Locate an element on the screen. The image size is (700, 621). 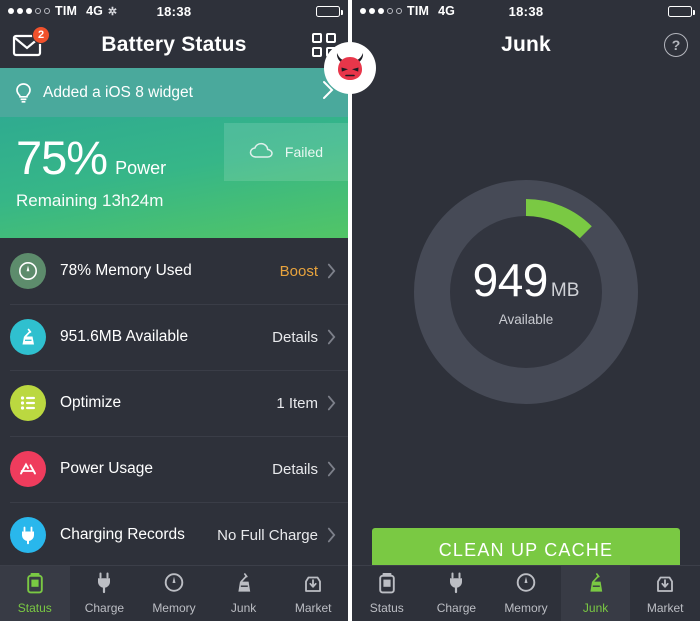
list-item-value: Boost is located at coordinates (298, 271).